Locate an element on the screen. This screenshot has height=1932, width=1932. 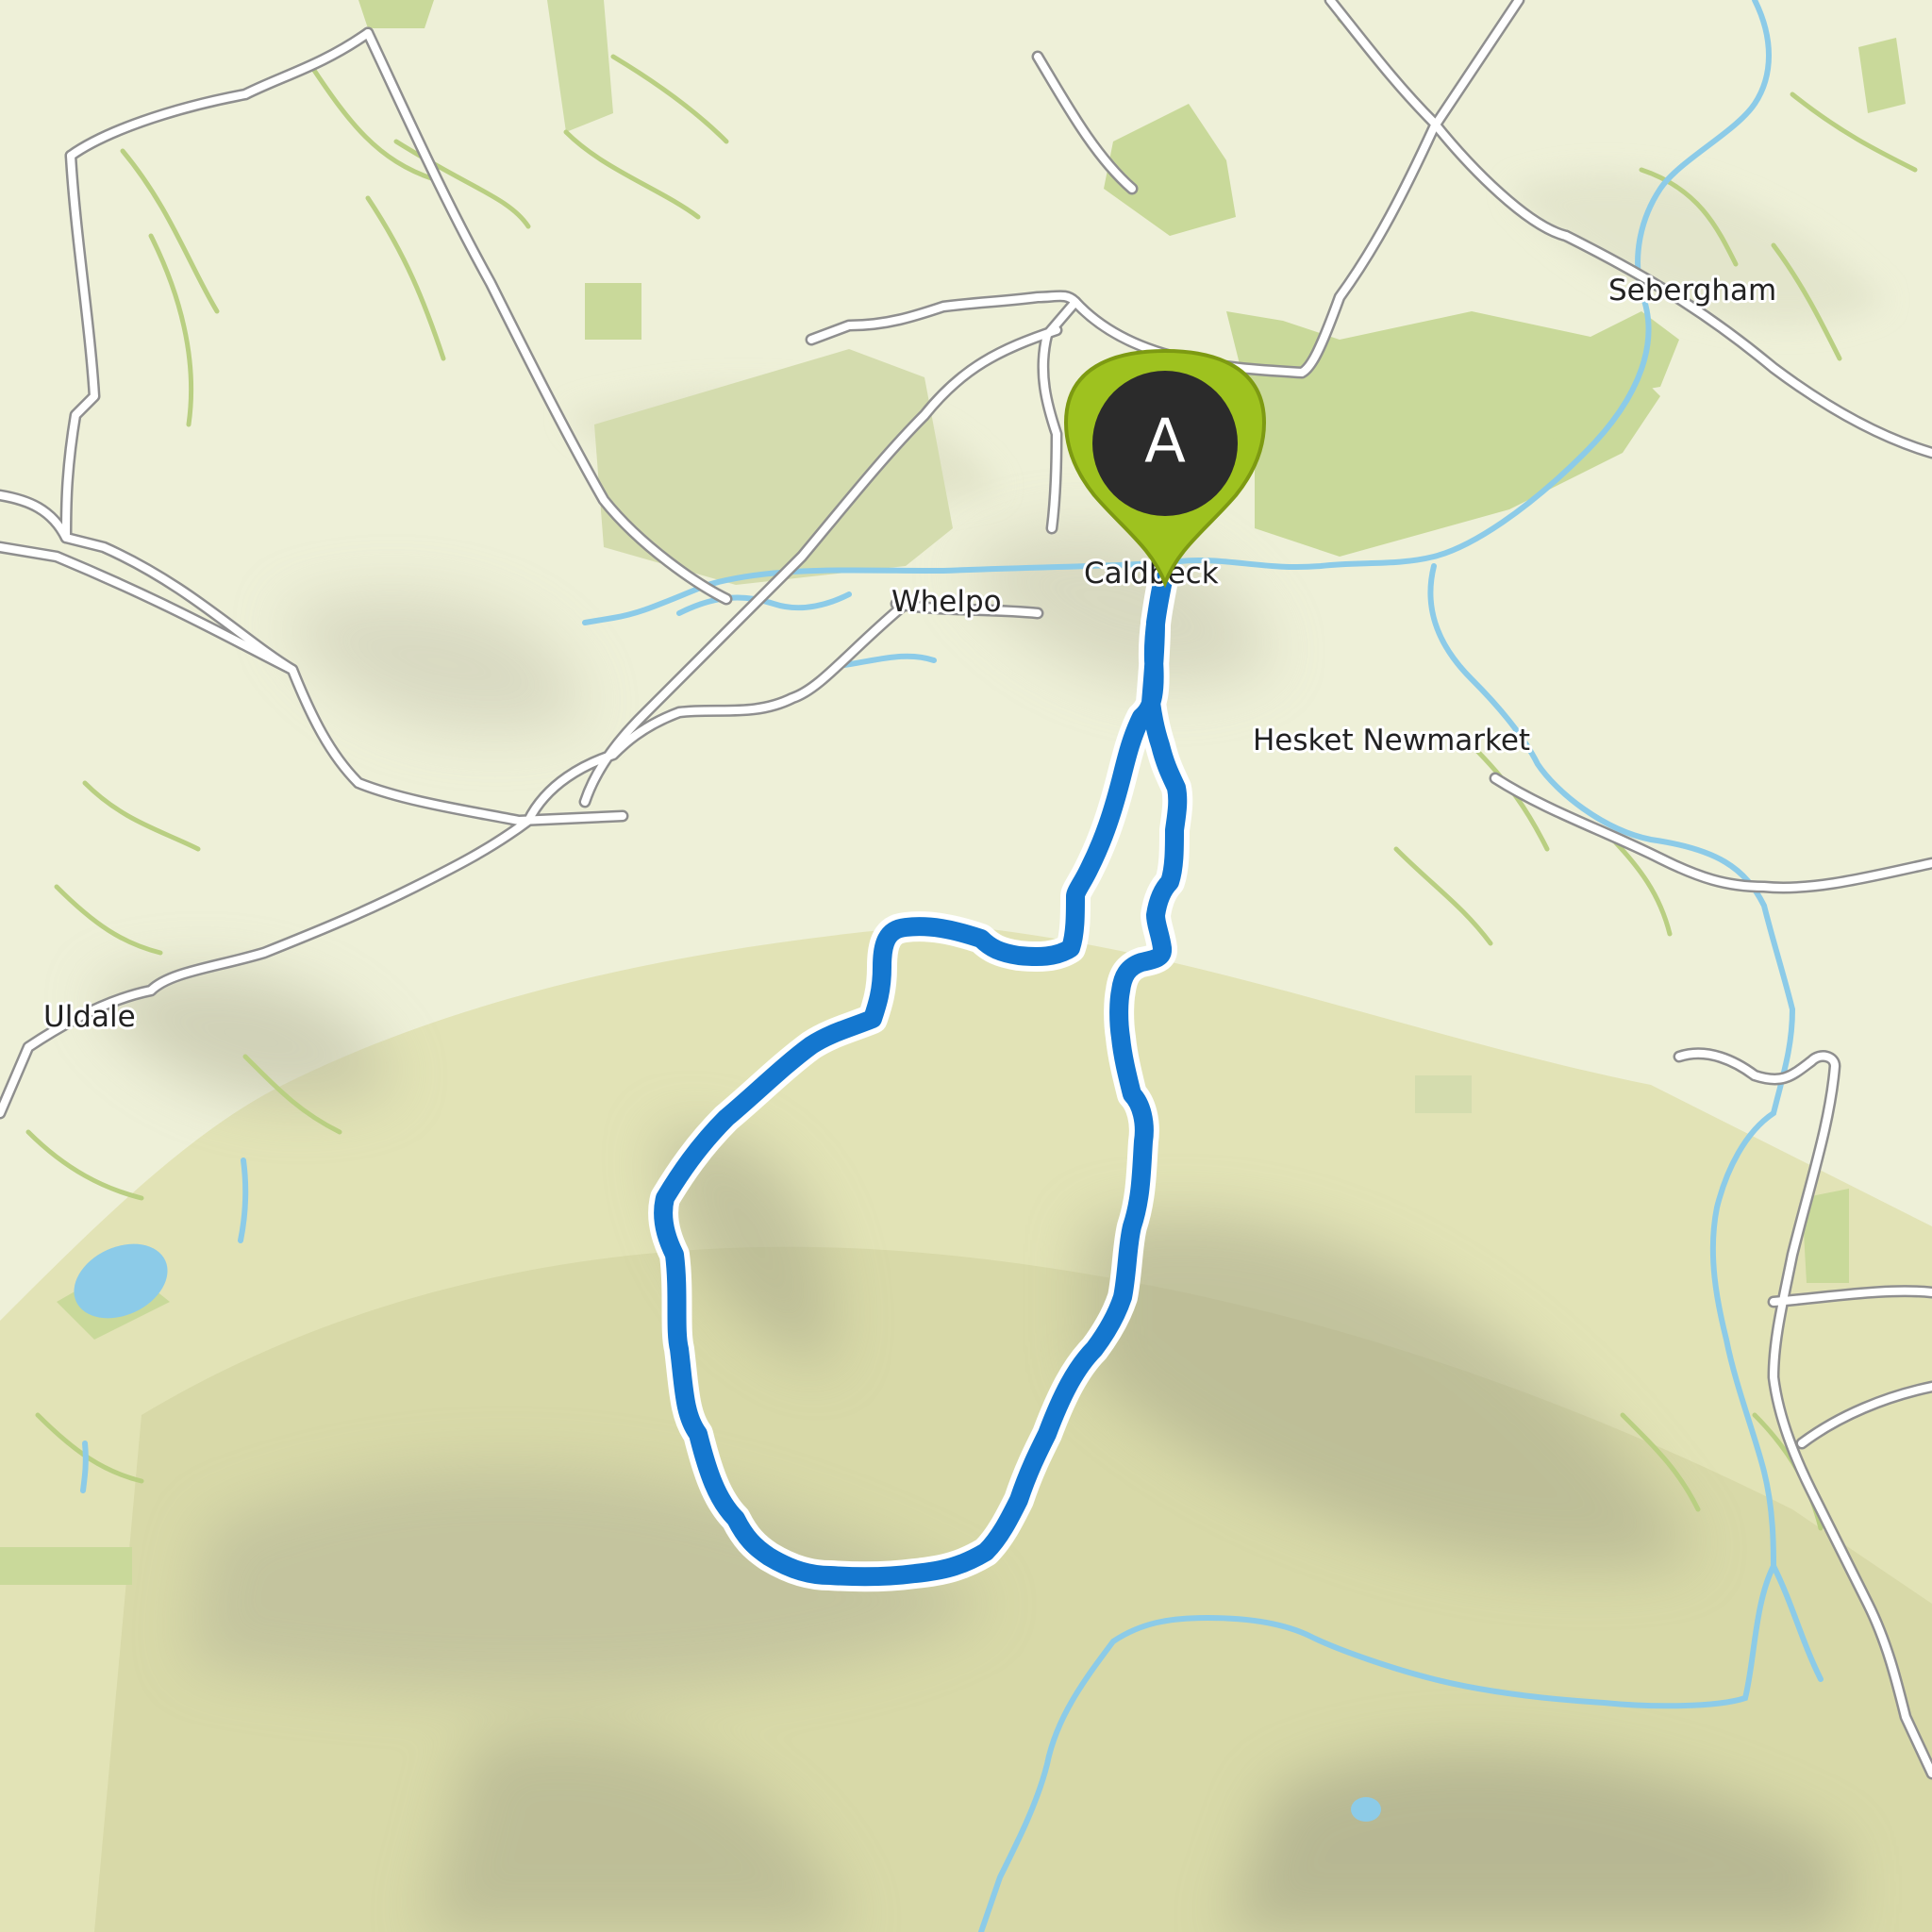
place-label-whelpo: Whelpo is located at coordinates (947, 602).